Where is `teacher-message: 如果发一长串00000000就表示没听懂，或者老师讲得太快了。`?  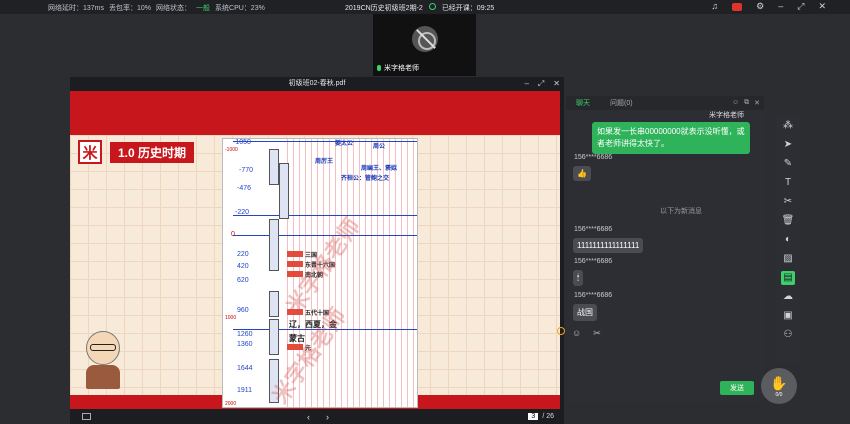
teacher-message: 如果发一长串00000000就表示没听懂，或者老师讲得太快了。 is located at coordinates (671, 138).